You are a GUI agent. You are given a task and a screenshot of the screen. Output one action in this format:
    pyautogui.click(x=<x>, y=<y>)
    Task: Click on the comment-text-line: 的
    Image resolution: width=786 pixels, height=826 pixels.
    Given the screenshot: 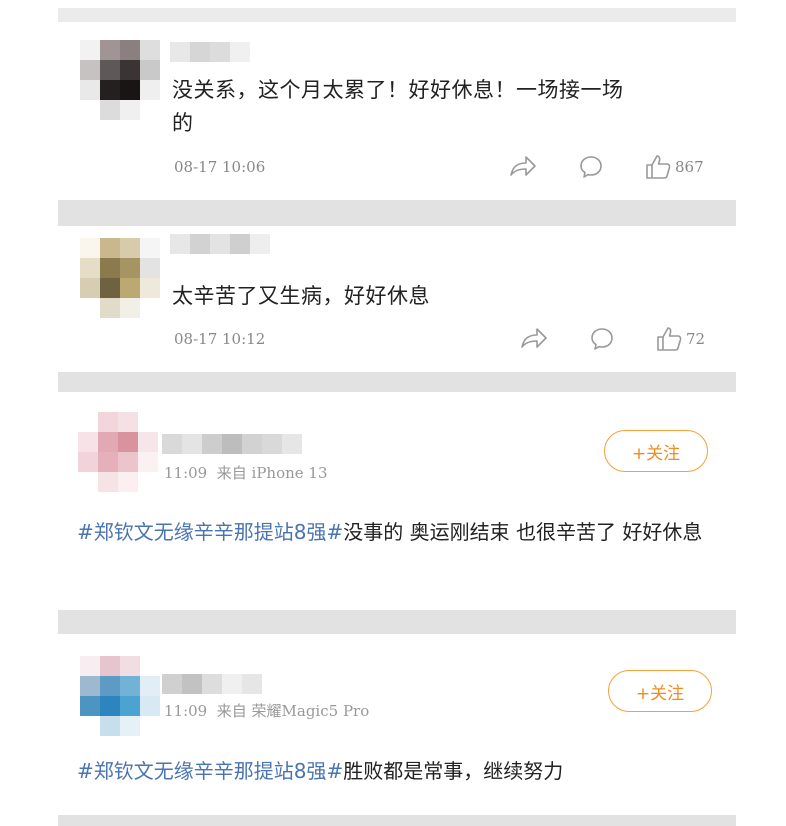 What is the action you would take?
    pyautogui.click(x=183, y=123)
    